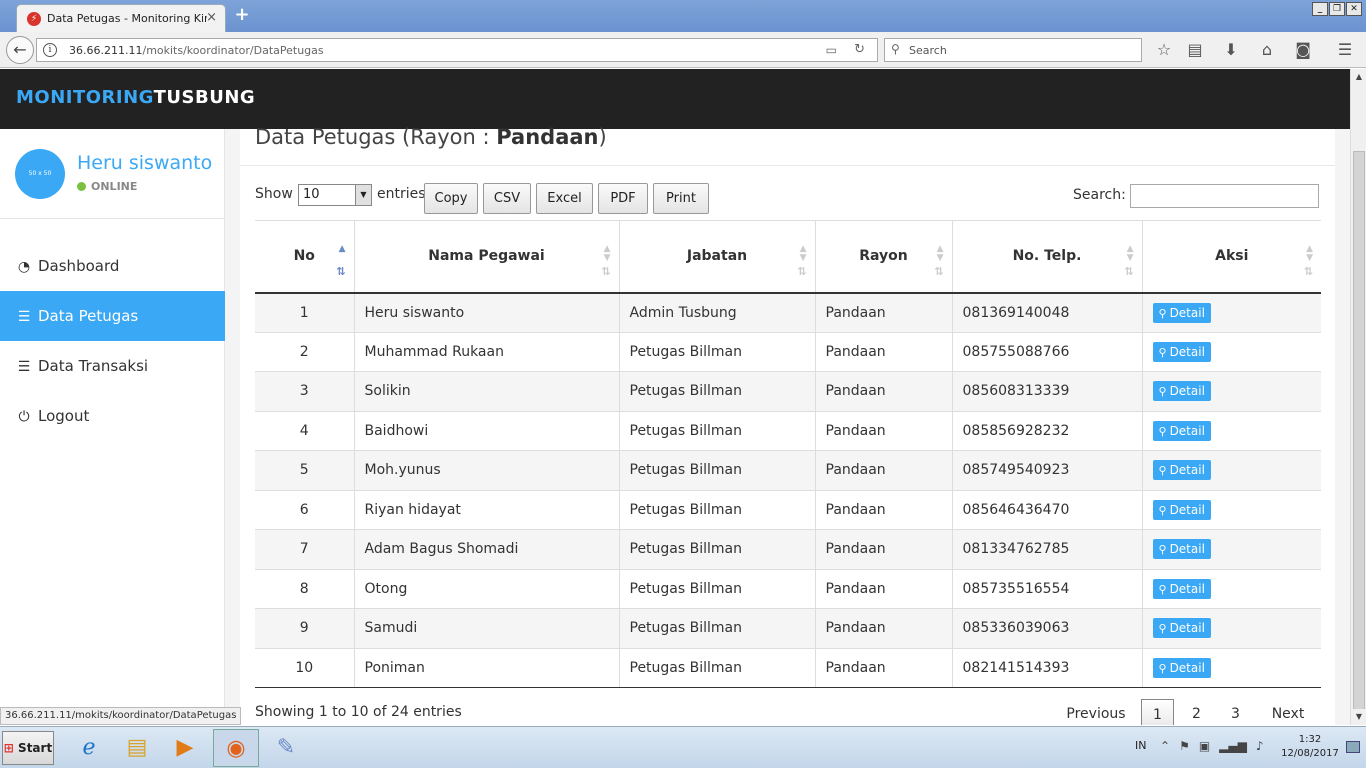 This screenshot has width=1366, height=768. Describe the element at coordinates (137, 748) in the screenshot. I see `file-explorer-icon: ▤` at that location.